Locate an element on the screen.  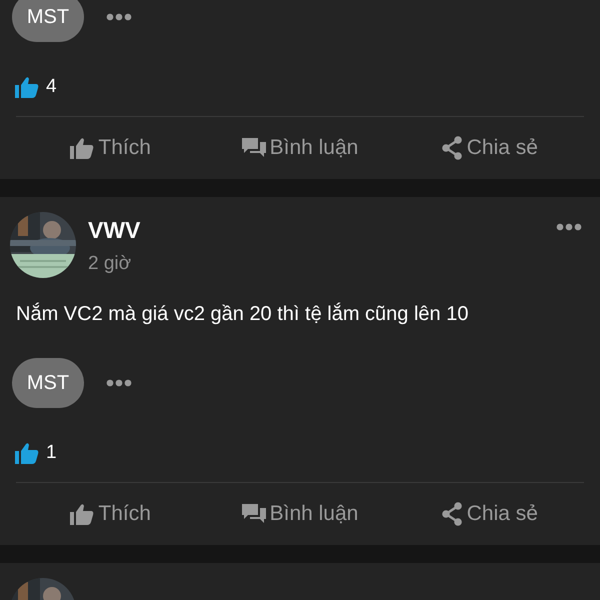
like-count: 1 is located at coordinates (51, 453).